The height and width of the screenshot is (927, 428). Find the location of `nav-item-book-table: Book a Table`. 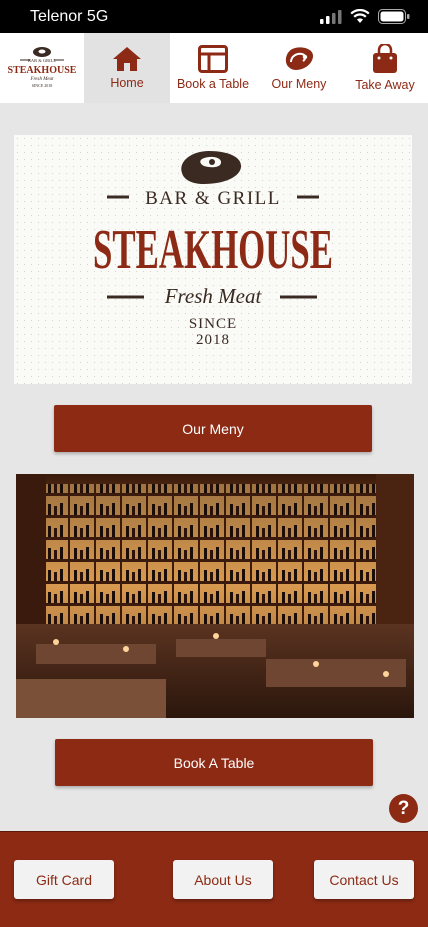

nav-item-book-table: Book a Table is located at coordinates (213, 68).